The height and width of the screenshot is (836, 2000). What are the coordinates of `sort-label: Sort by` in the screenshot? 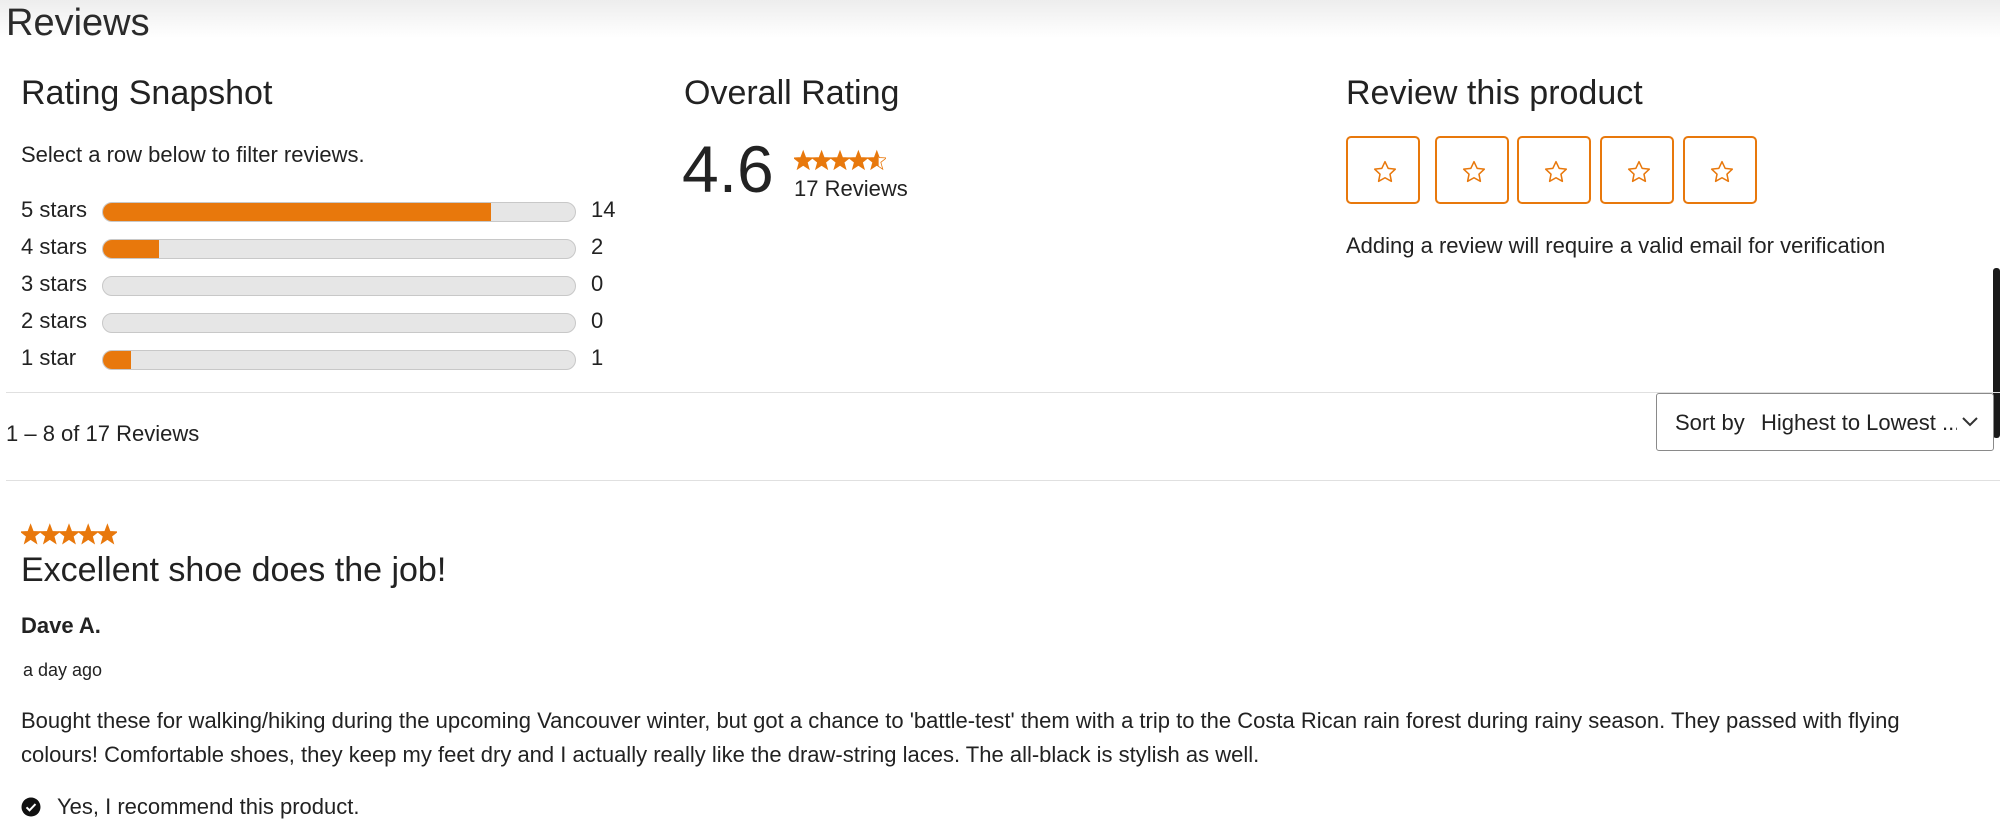 It's located at (1710, 422).